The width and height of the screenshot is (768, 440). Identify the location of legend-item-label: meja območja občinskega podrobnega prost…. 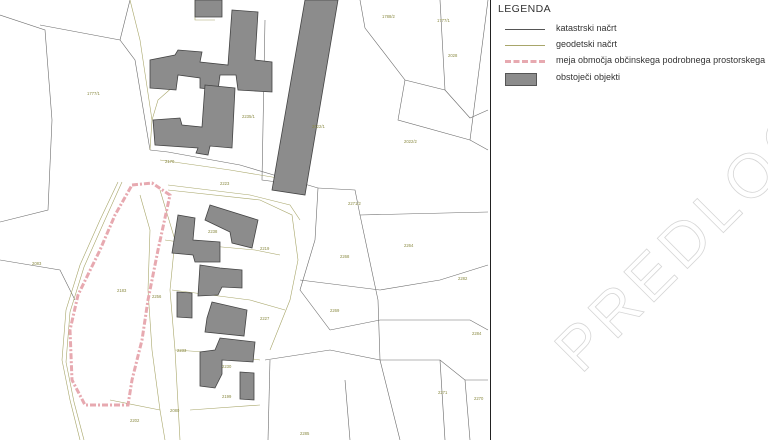
(662, 60).